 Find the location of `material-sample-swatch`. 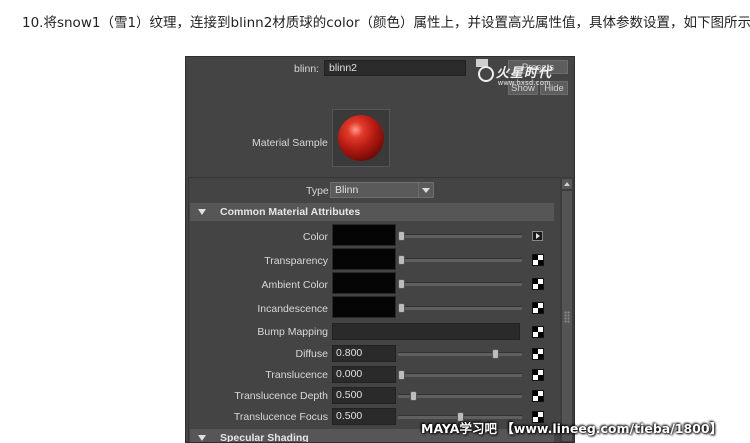

material-sample-swatch is located at coordinates (361, 138).